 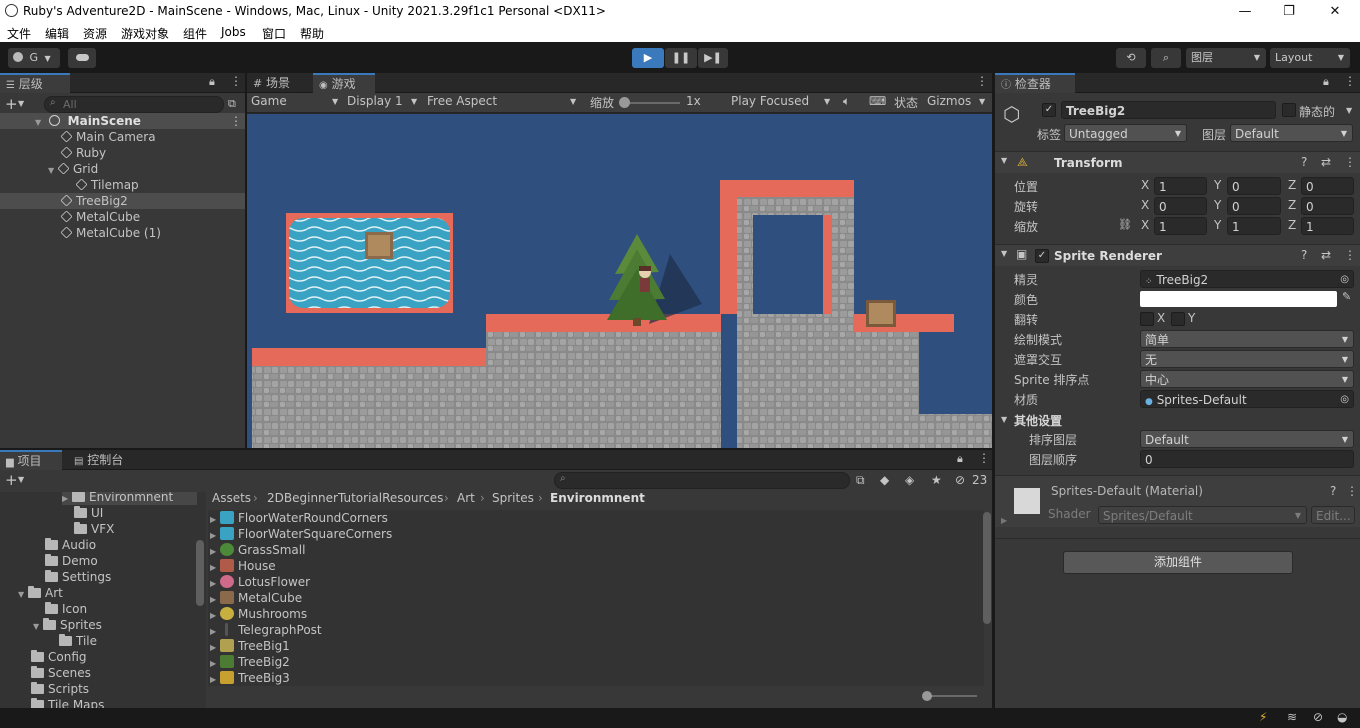 I want to click on menu-jobs: Jobs, so click(x=233, y=32).